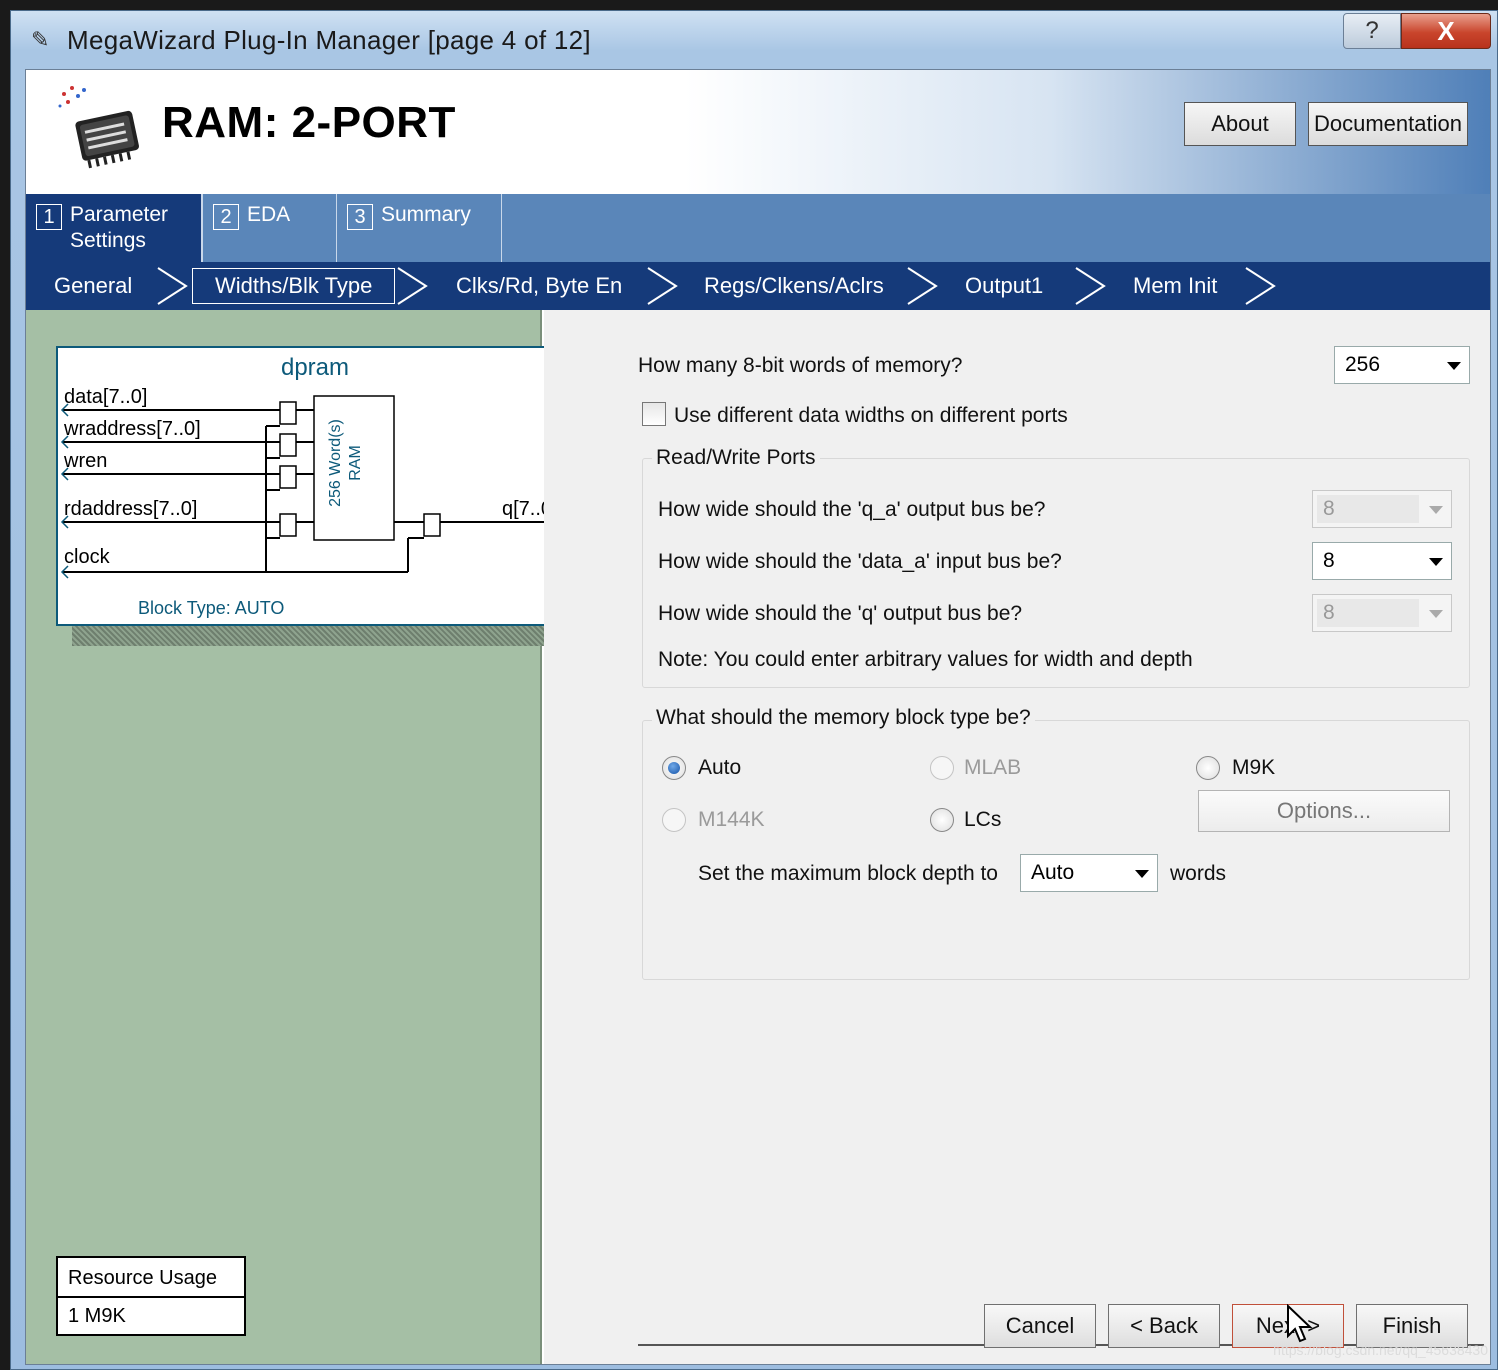 The image size is (1498, 1370). I want to click on radio-m9k, so click(1208, 768).